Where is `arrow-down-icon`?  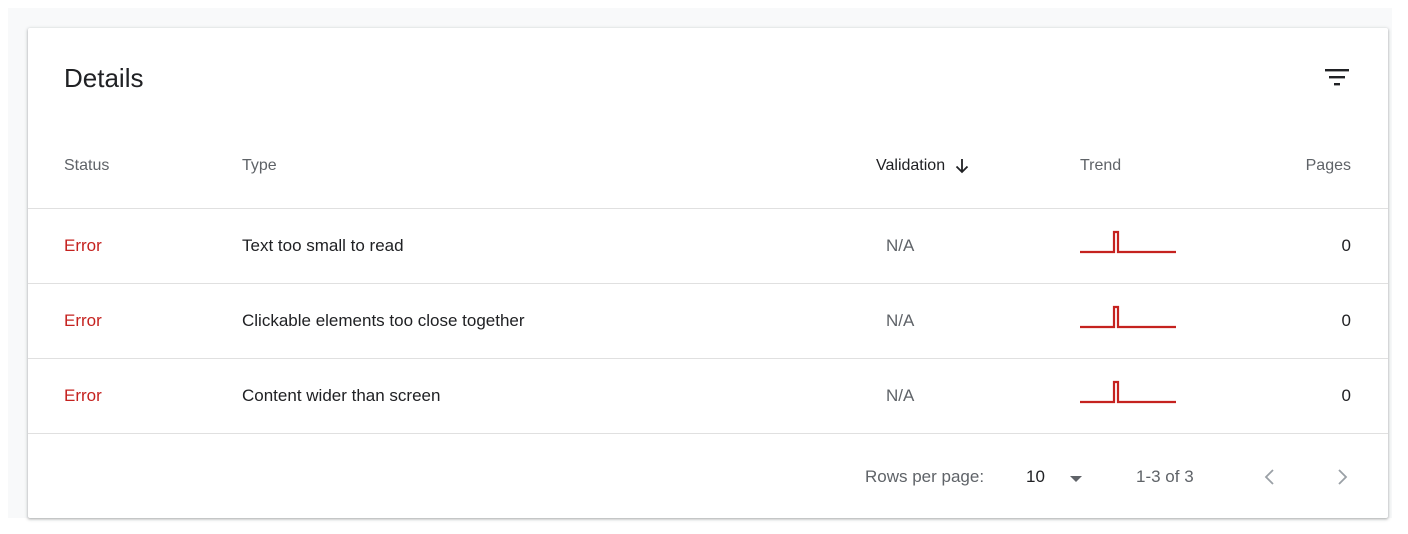
arrow-down-icon is located at coordinates (962, 166).